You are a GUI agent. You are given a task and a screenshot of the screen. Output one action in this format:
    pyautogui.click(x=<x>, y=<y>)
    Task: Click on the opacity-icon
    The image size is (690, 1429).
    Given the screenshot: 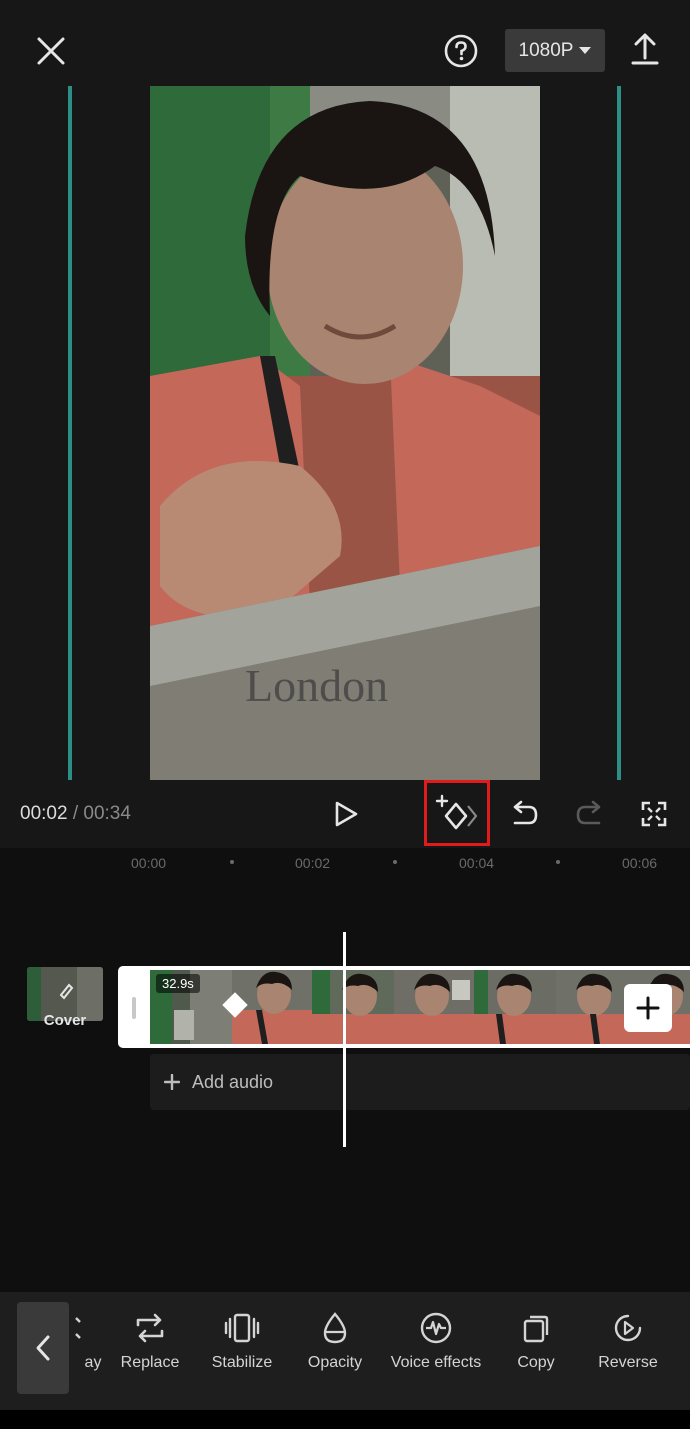 What is the action you would take?
    pyautogui.click(x=335, y=1328)
    